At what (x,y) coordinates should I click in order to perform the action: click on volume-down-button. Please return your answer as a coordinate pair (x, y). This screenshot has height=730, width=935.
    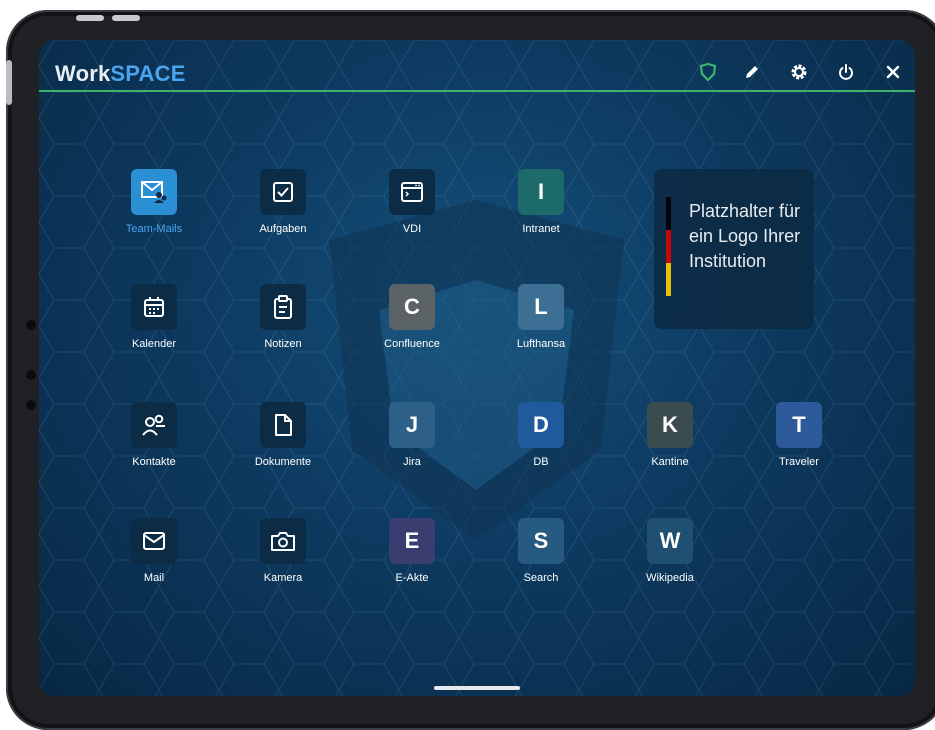
    Looking at the image, I should click on (126, 18).